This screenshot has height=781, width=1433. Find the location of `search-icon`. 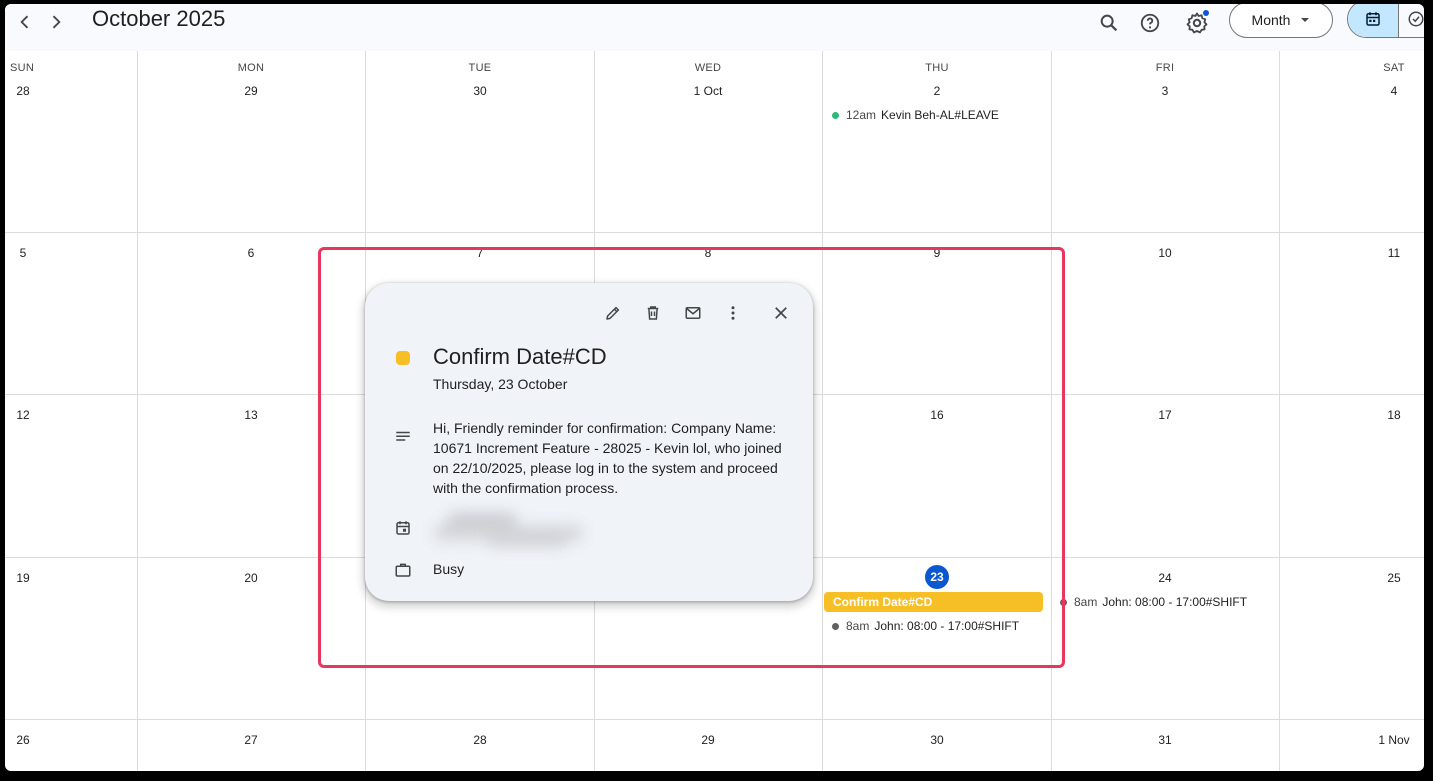

search-icon is located at coordinates (1109, 23).